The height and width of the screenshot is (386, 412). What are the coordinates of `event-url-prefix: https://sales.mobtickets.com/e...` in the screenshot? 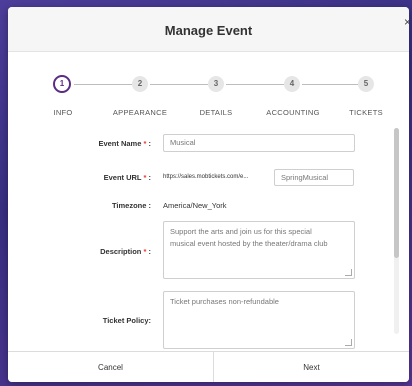 It's located at (206, 177).